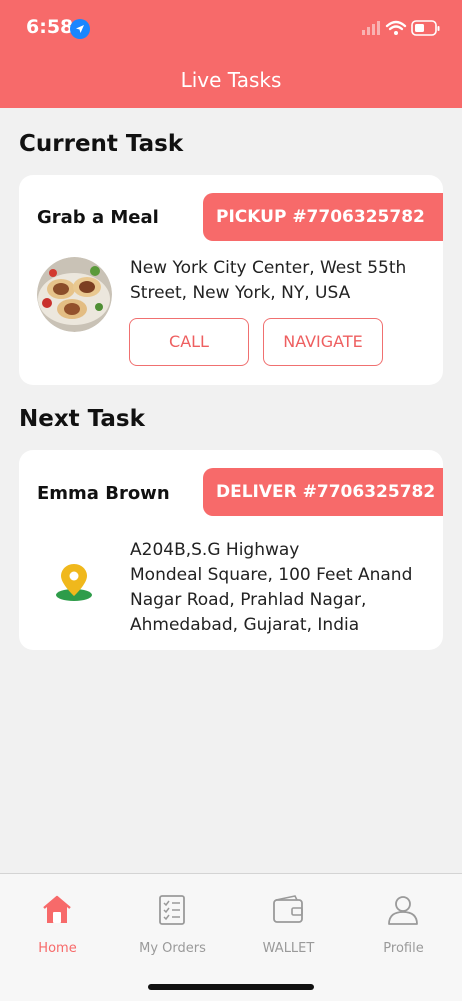 The height and width of the screenshot is (1001, 462). I want to click on tab-label: My Orders, so click(172, 948).